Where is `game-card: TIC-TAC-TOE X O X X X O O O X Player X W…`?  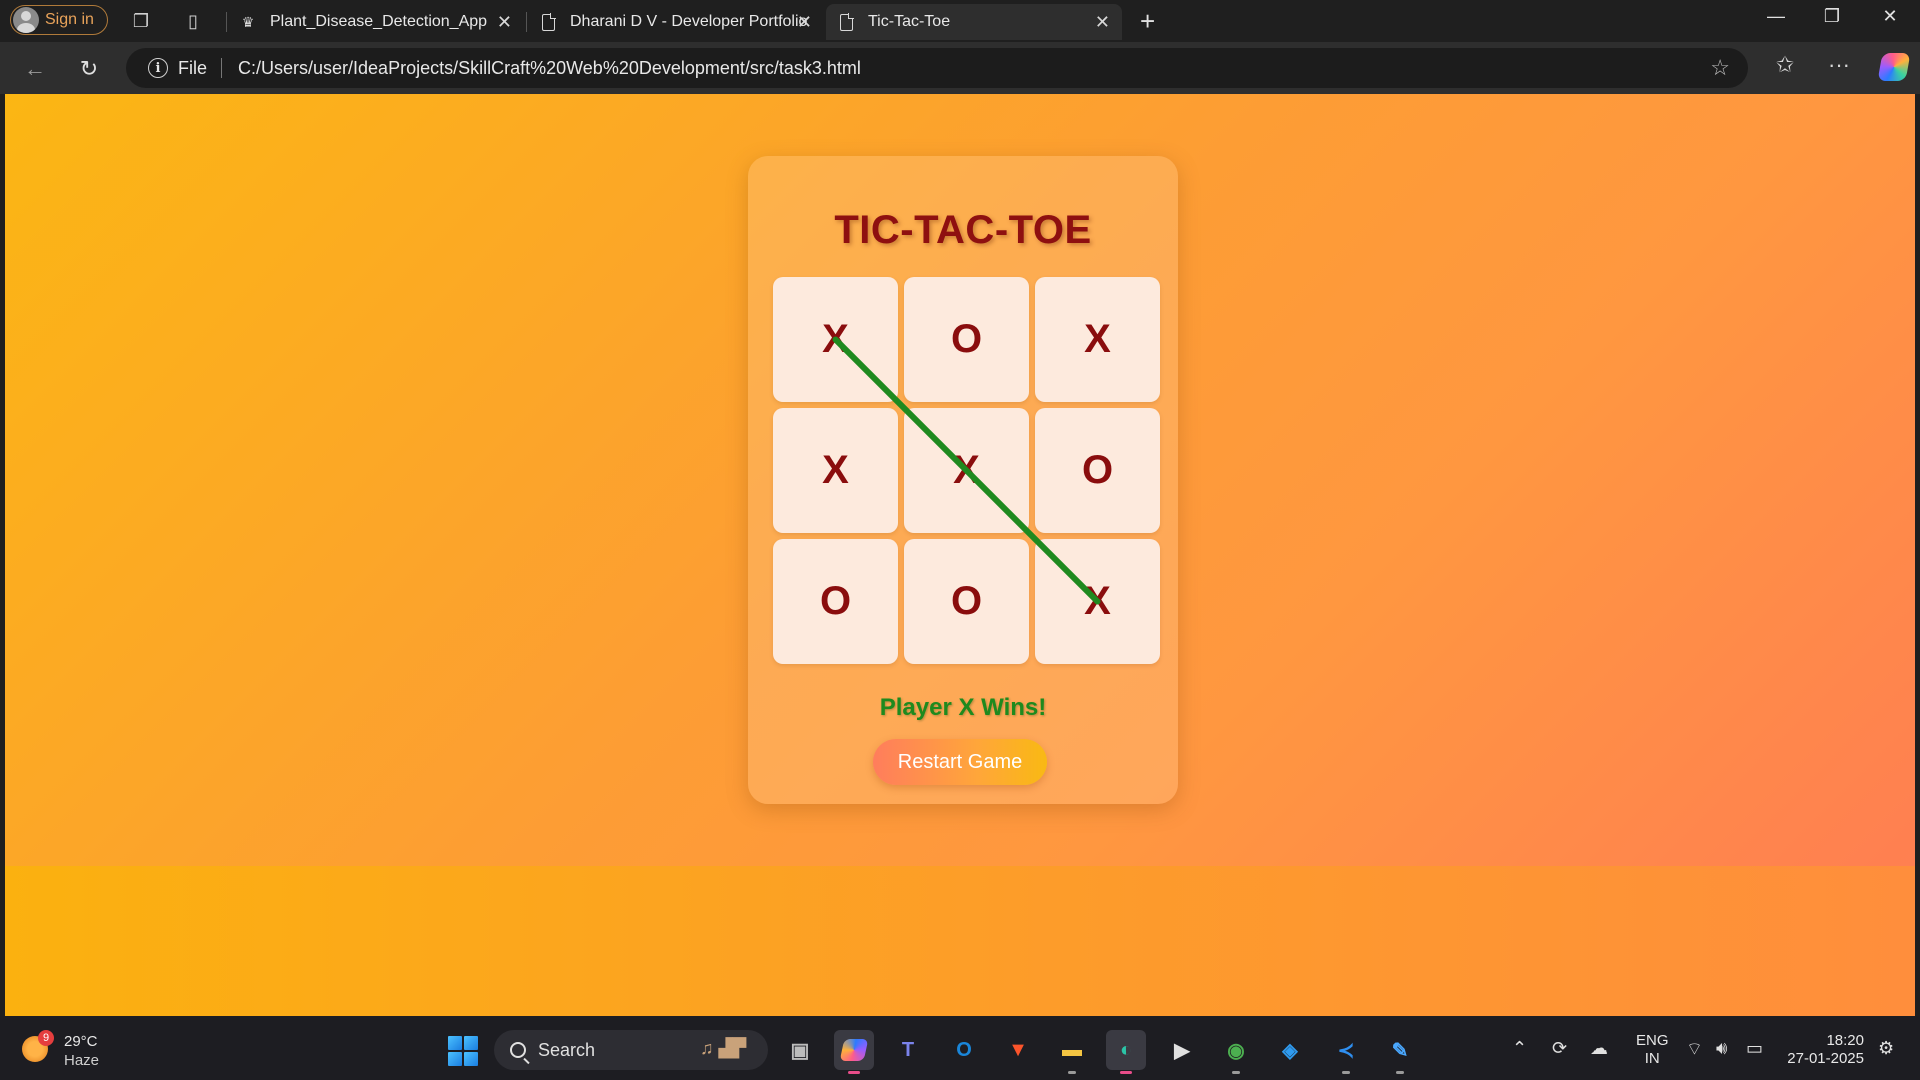 game-card: TIC-TAC-TOE X O X X X O O O X Player X W… is located at coordinates (963, 480).